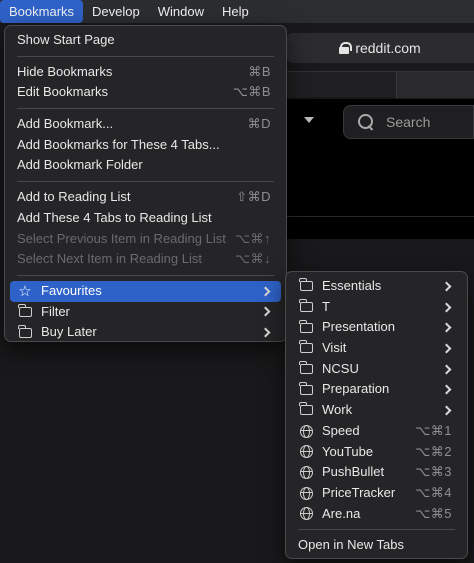 Image resolution: width=474 pixels, height=563 pixels. Describe the element at coordinates (121, 238) in the screenshot. I see `menu-item-label: Select Previous Item in Reading List` at that location.